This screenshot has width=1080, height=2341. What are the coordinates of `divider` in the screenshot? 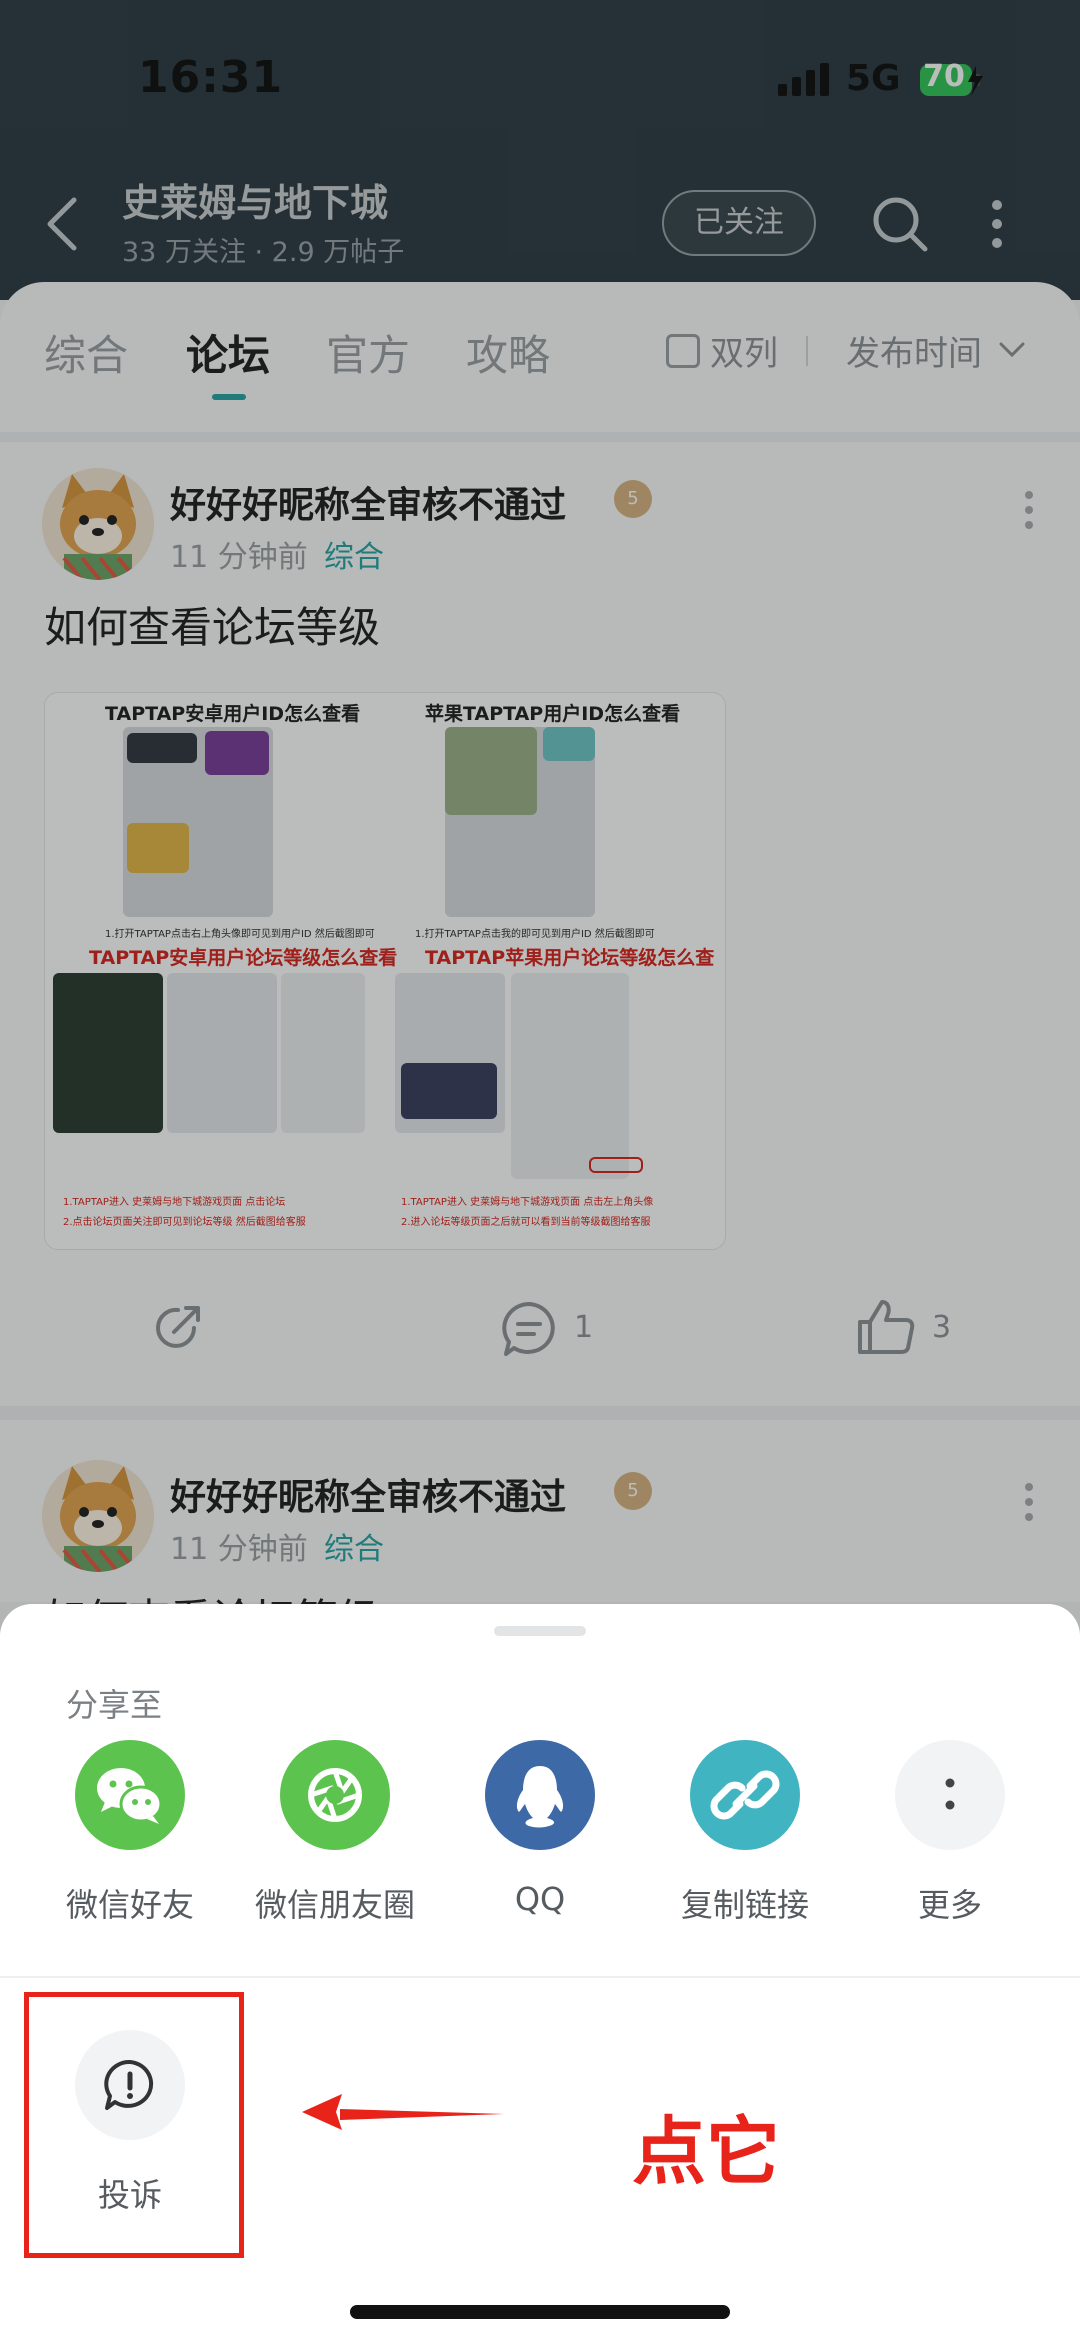 It's located at (540, 1977).